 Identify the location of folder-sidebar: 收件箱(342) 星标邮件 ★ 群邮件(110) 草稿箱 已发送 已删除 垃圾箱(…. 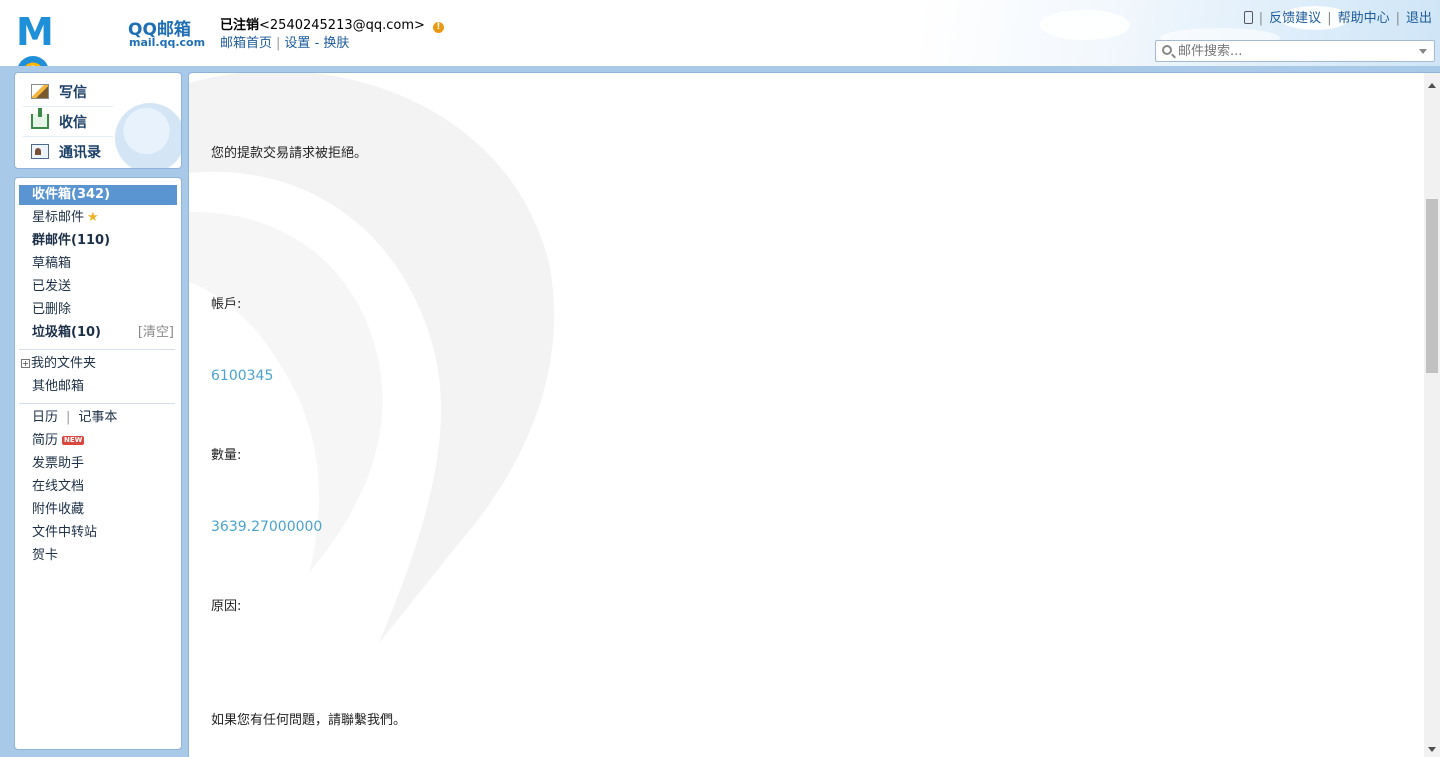
(98, 463).